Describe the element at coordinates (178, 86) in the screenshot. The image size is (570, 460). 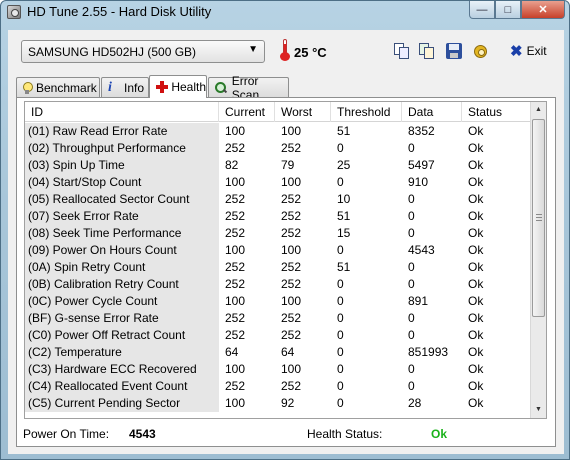
I see `tab-health: Health` at that location.